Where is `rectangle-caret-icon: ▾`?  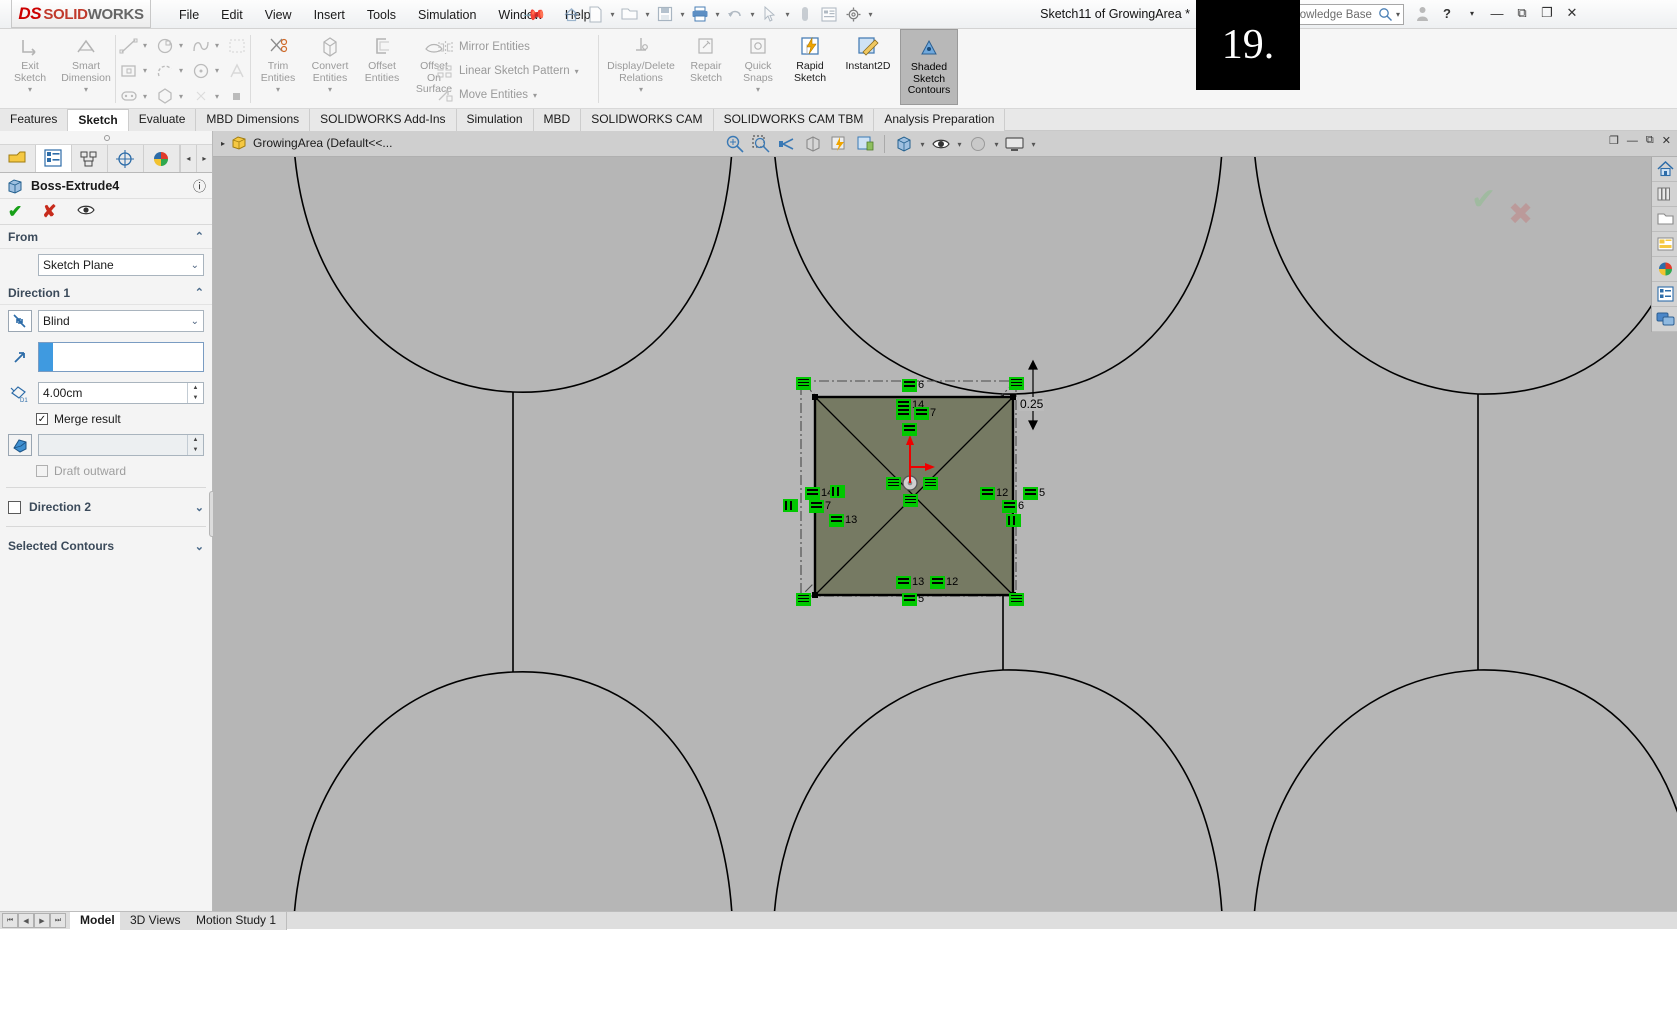 rectangle-caret-icon: ▾ is located at coordinates (147, 70).